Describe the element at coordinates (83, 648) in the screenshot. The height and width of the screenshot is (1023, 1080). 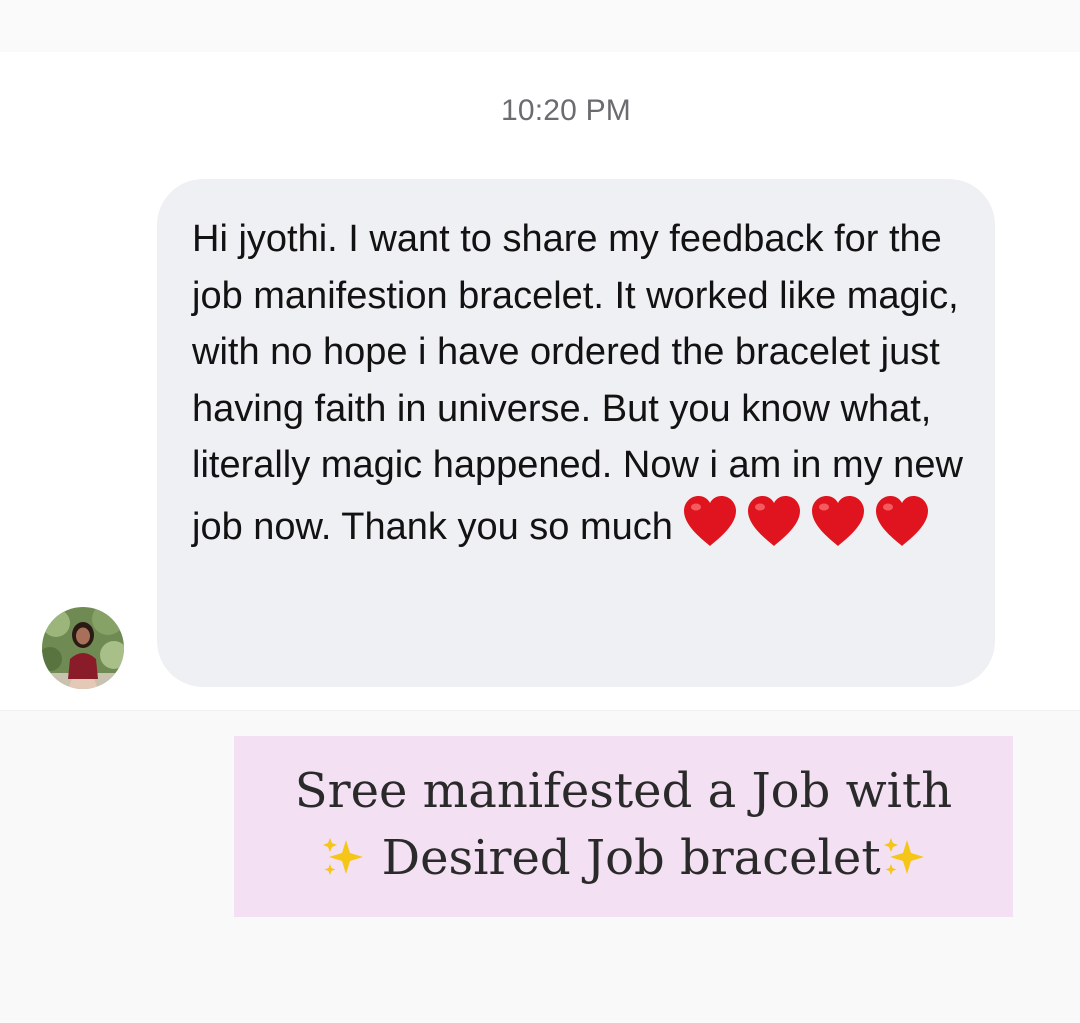
I see `sender-avatar` at that location.